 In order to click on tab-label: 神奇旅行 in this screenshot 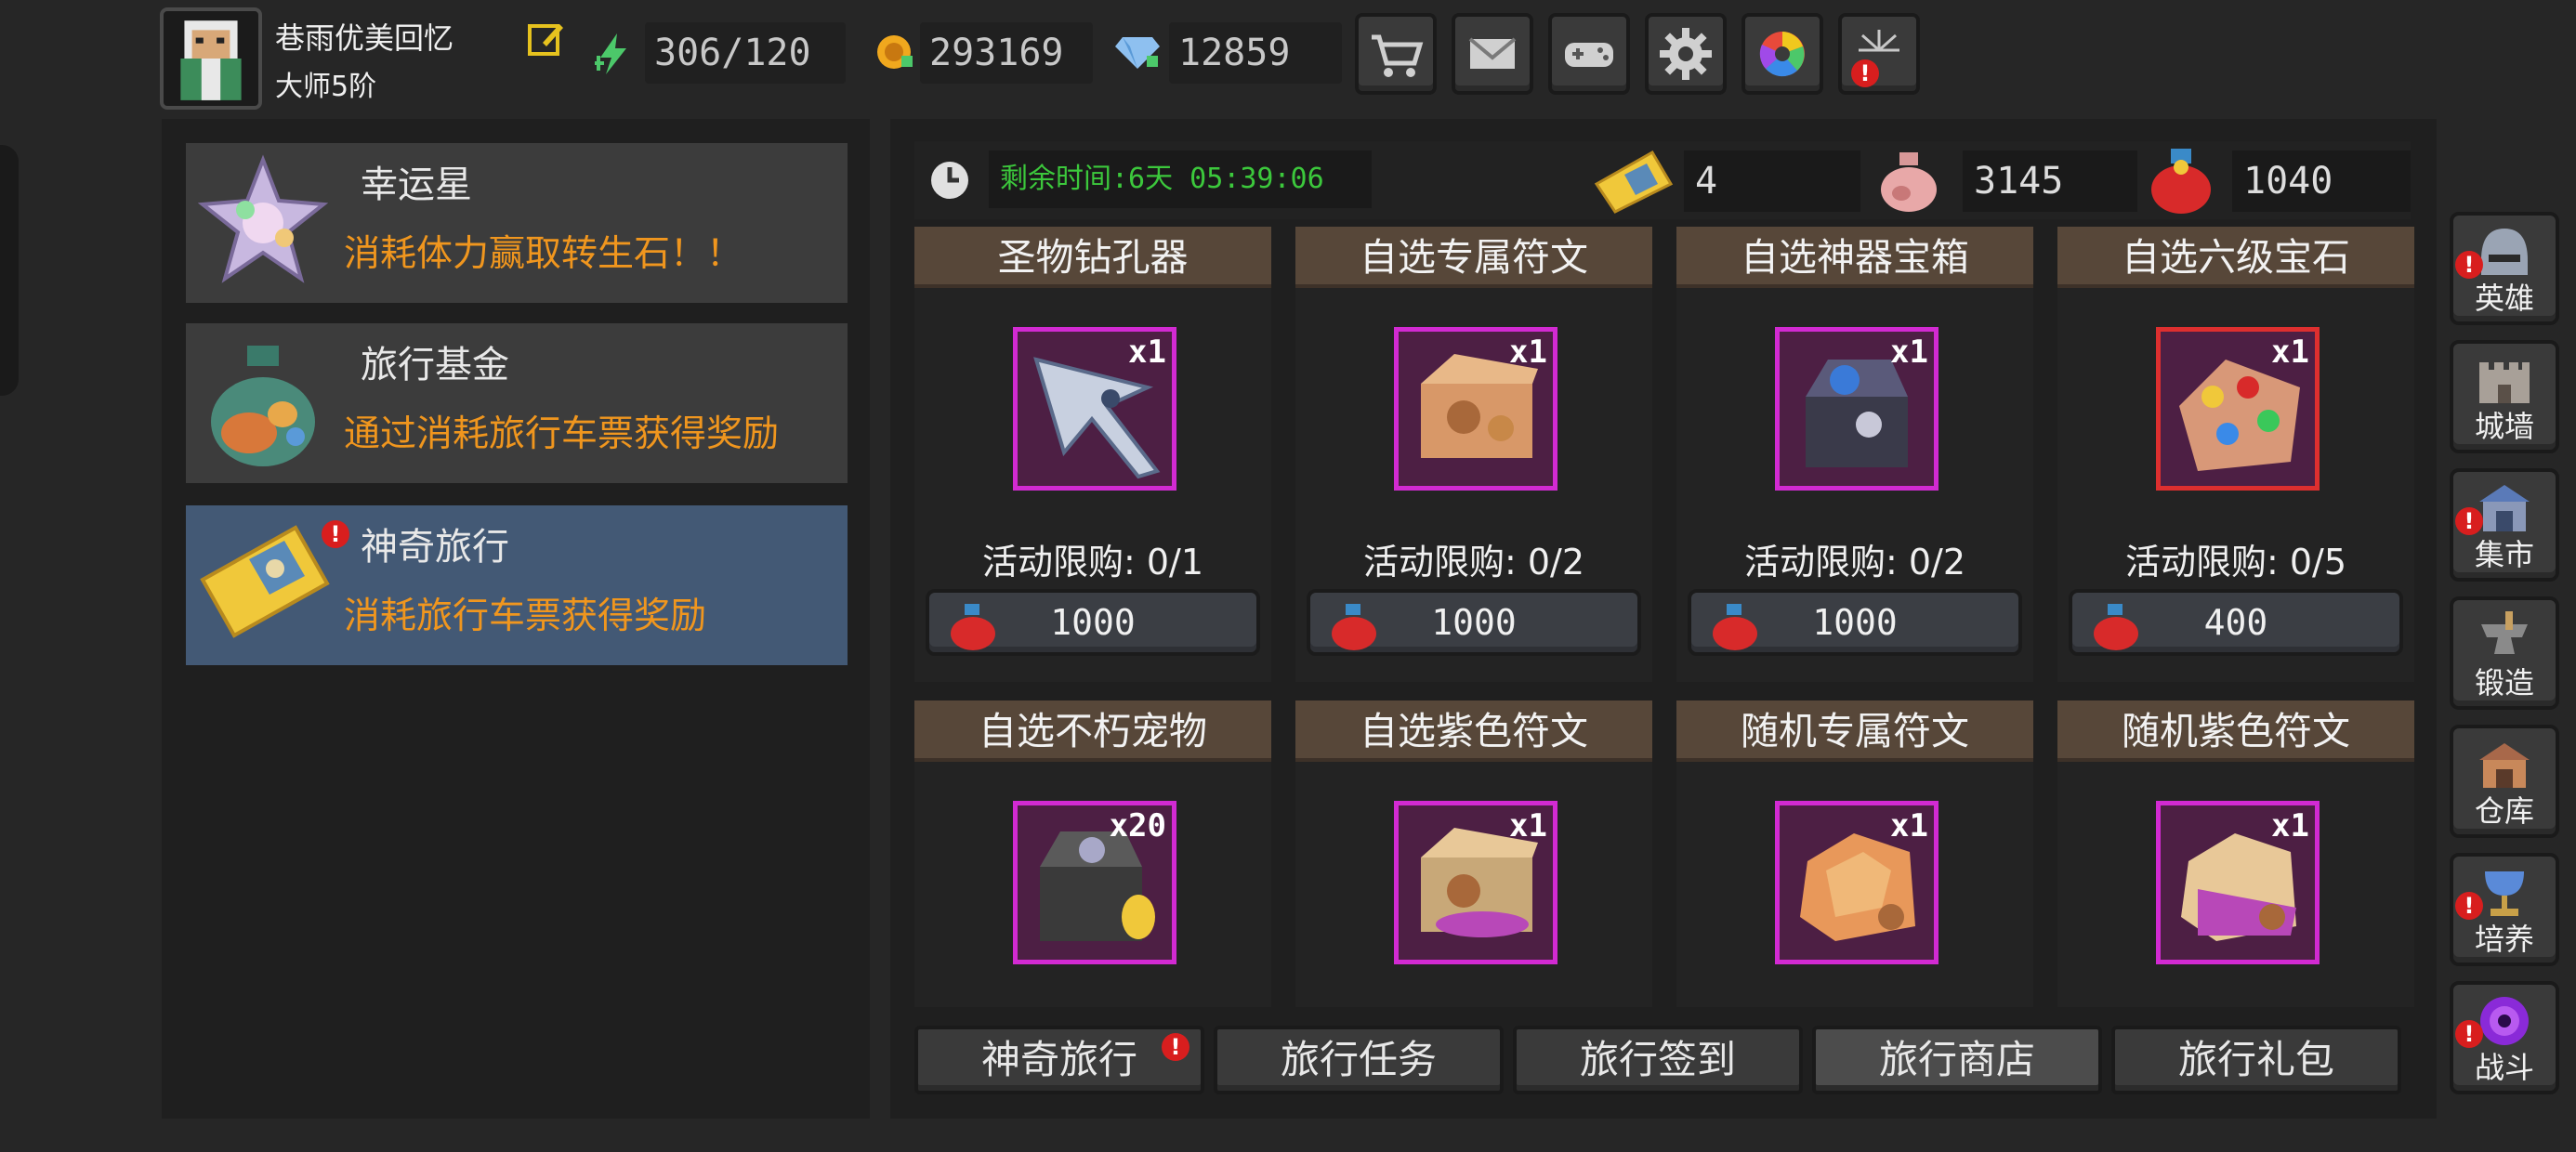, I will do `click(1058, 1059)`.